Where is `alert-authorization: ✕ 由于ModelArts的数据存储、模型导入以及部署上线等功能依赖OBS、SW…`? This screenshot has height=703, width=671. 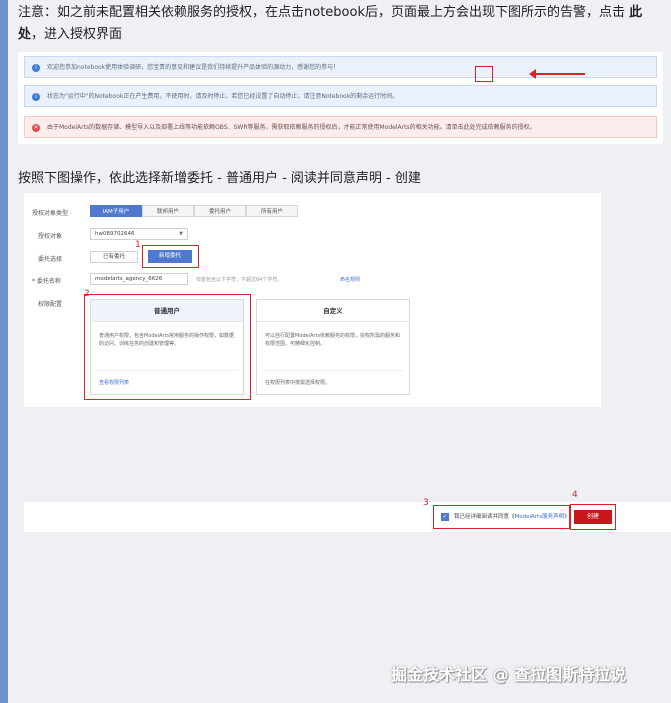
alert-authorization: ✕ 由于ModelArts的数据存储、模型导入以及部署上线等功能依赖OBS、SW… is located at coordinates (340, 127).